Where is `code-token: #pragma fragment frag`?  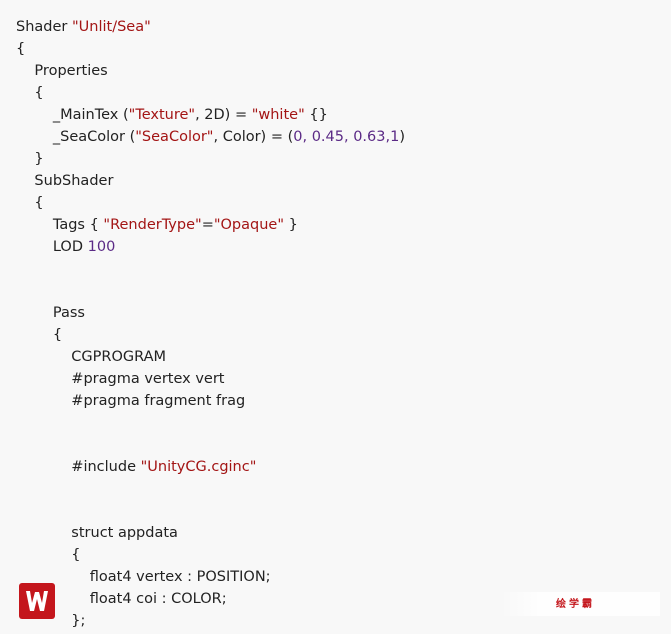 code-token: #pragma fragment frag is located at coordinates (131, 401).